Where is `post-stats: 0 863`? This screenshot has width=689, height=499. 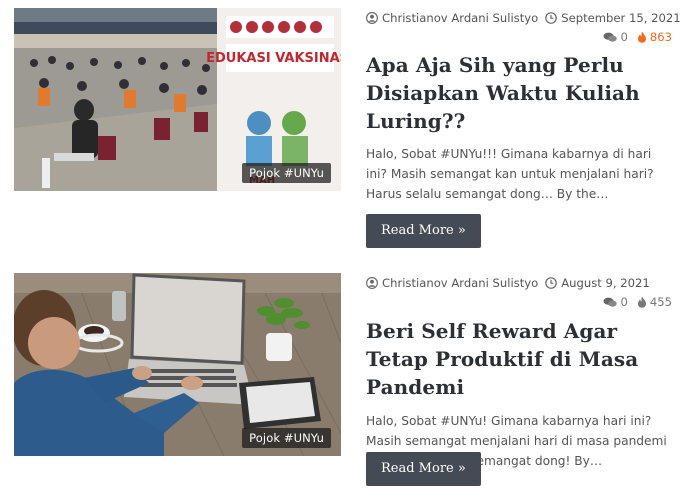 post-stats: 0 863 is located at coordinates (521, 37).